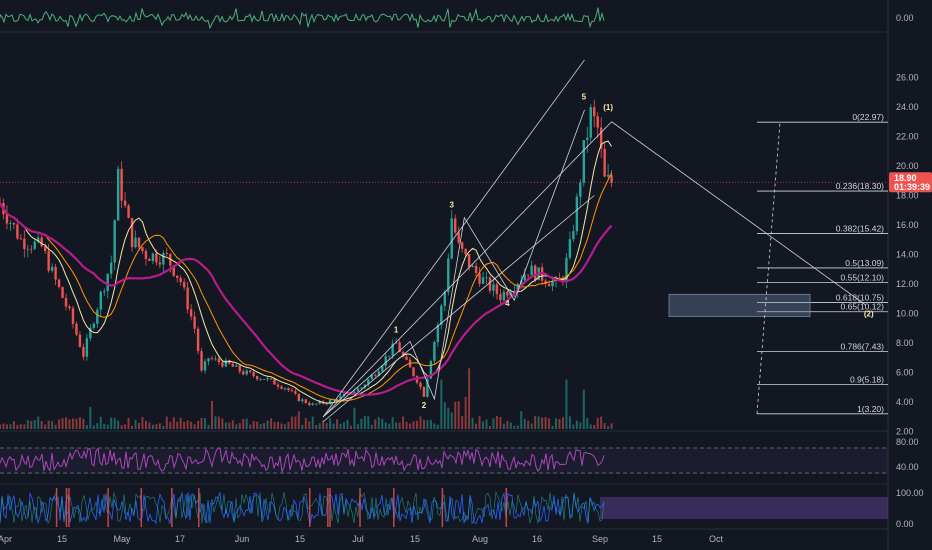 The image size is (932, 550). Describe the element at coordinates (905, 402) in the screenshot. I see `price-tick-label: 4.00` at that location.